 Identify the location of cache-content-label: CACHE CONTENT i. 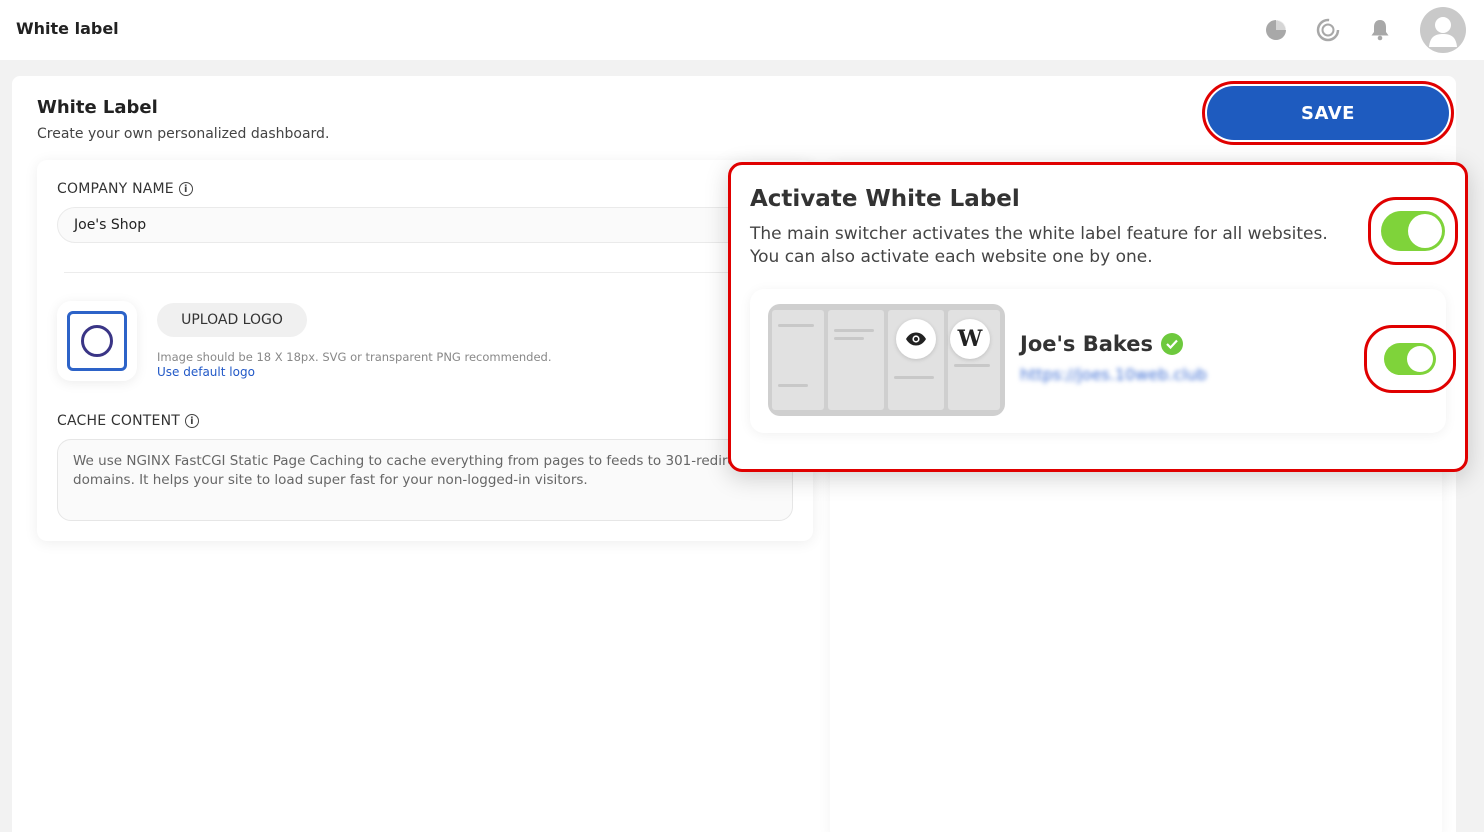
(128, 421).